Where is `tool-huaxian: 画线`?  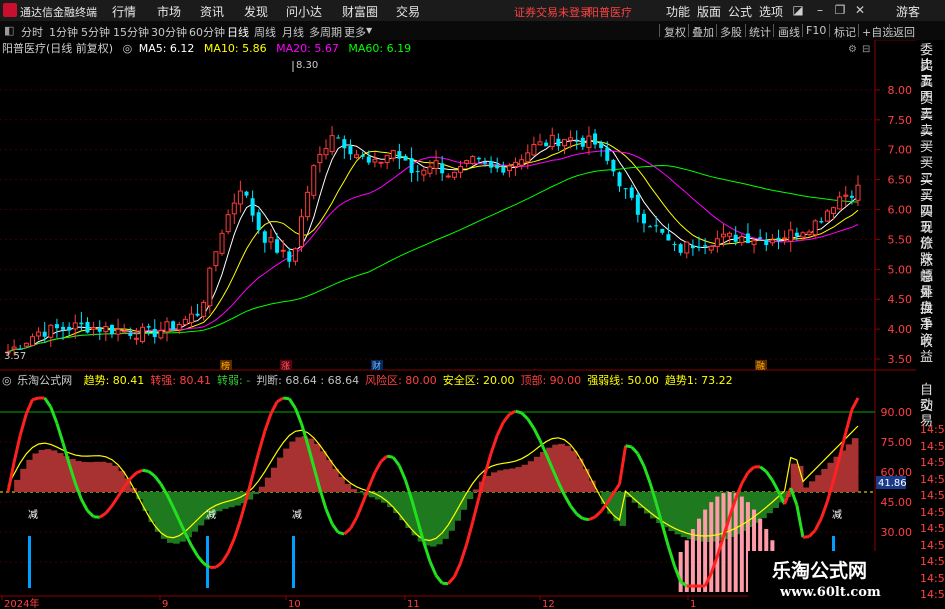 tool-huaxian: 画线 is located at coordinates (789, 32).